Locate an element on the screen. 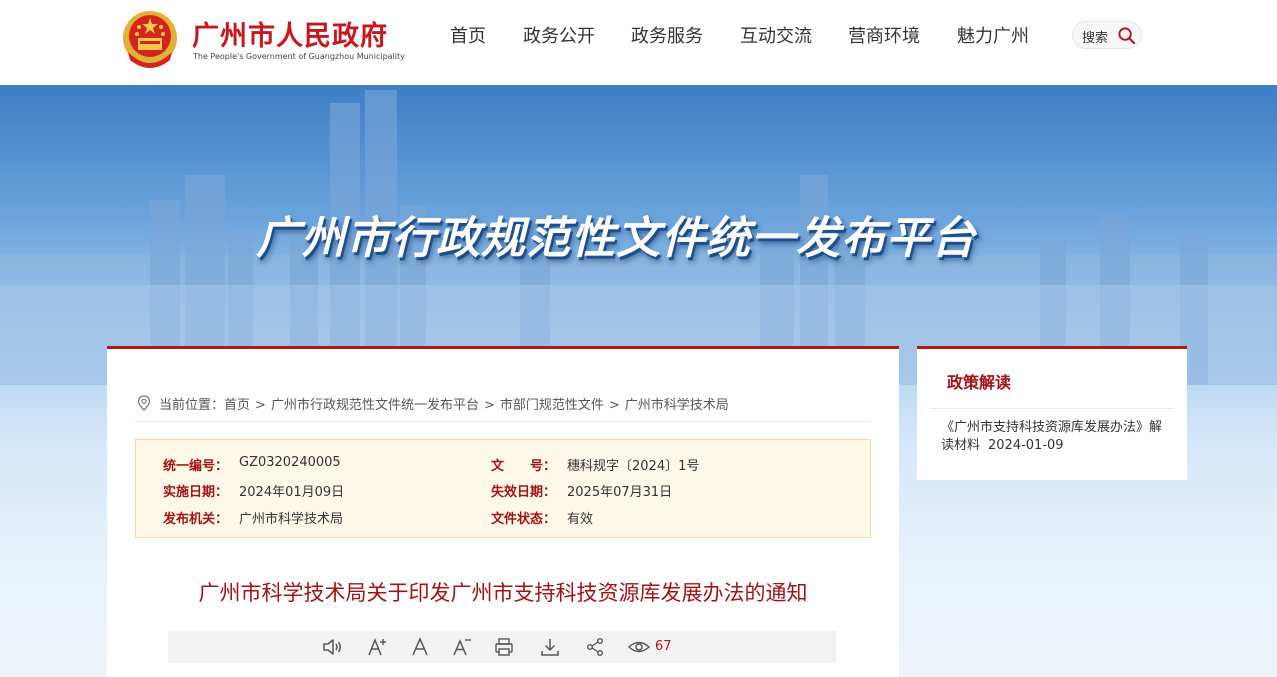 This screenshot has height=677, width=1277. breadcrumb-science-bureau: 广州市科学技术局 is located at coordinates (677, 405).